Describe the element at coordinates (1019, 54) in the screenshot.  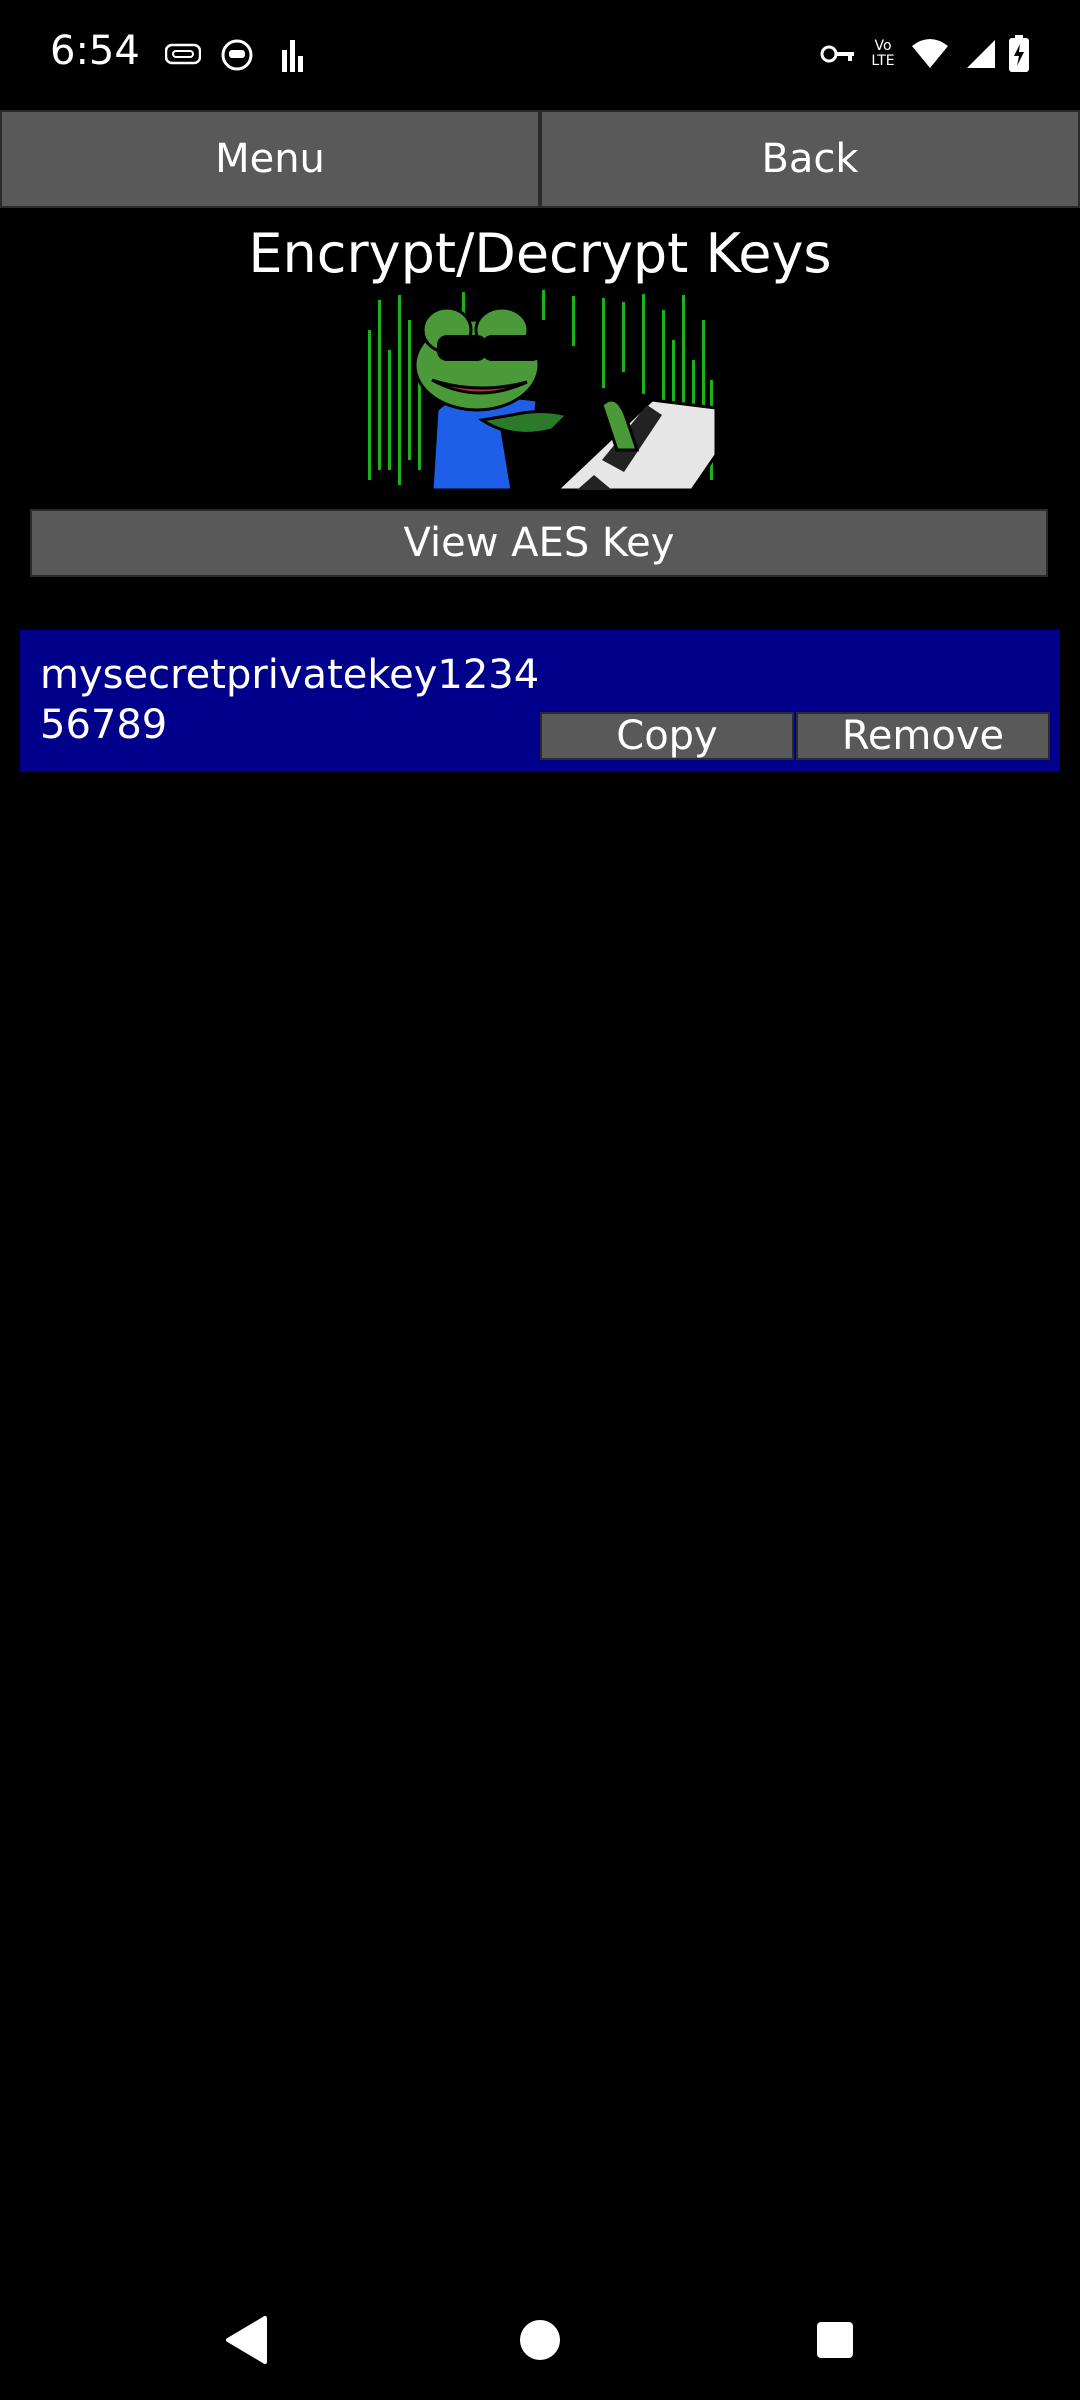
I see `battery-charging-icon` at that location.